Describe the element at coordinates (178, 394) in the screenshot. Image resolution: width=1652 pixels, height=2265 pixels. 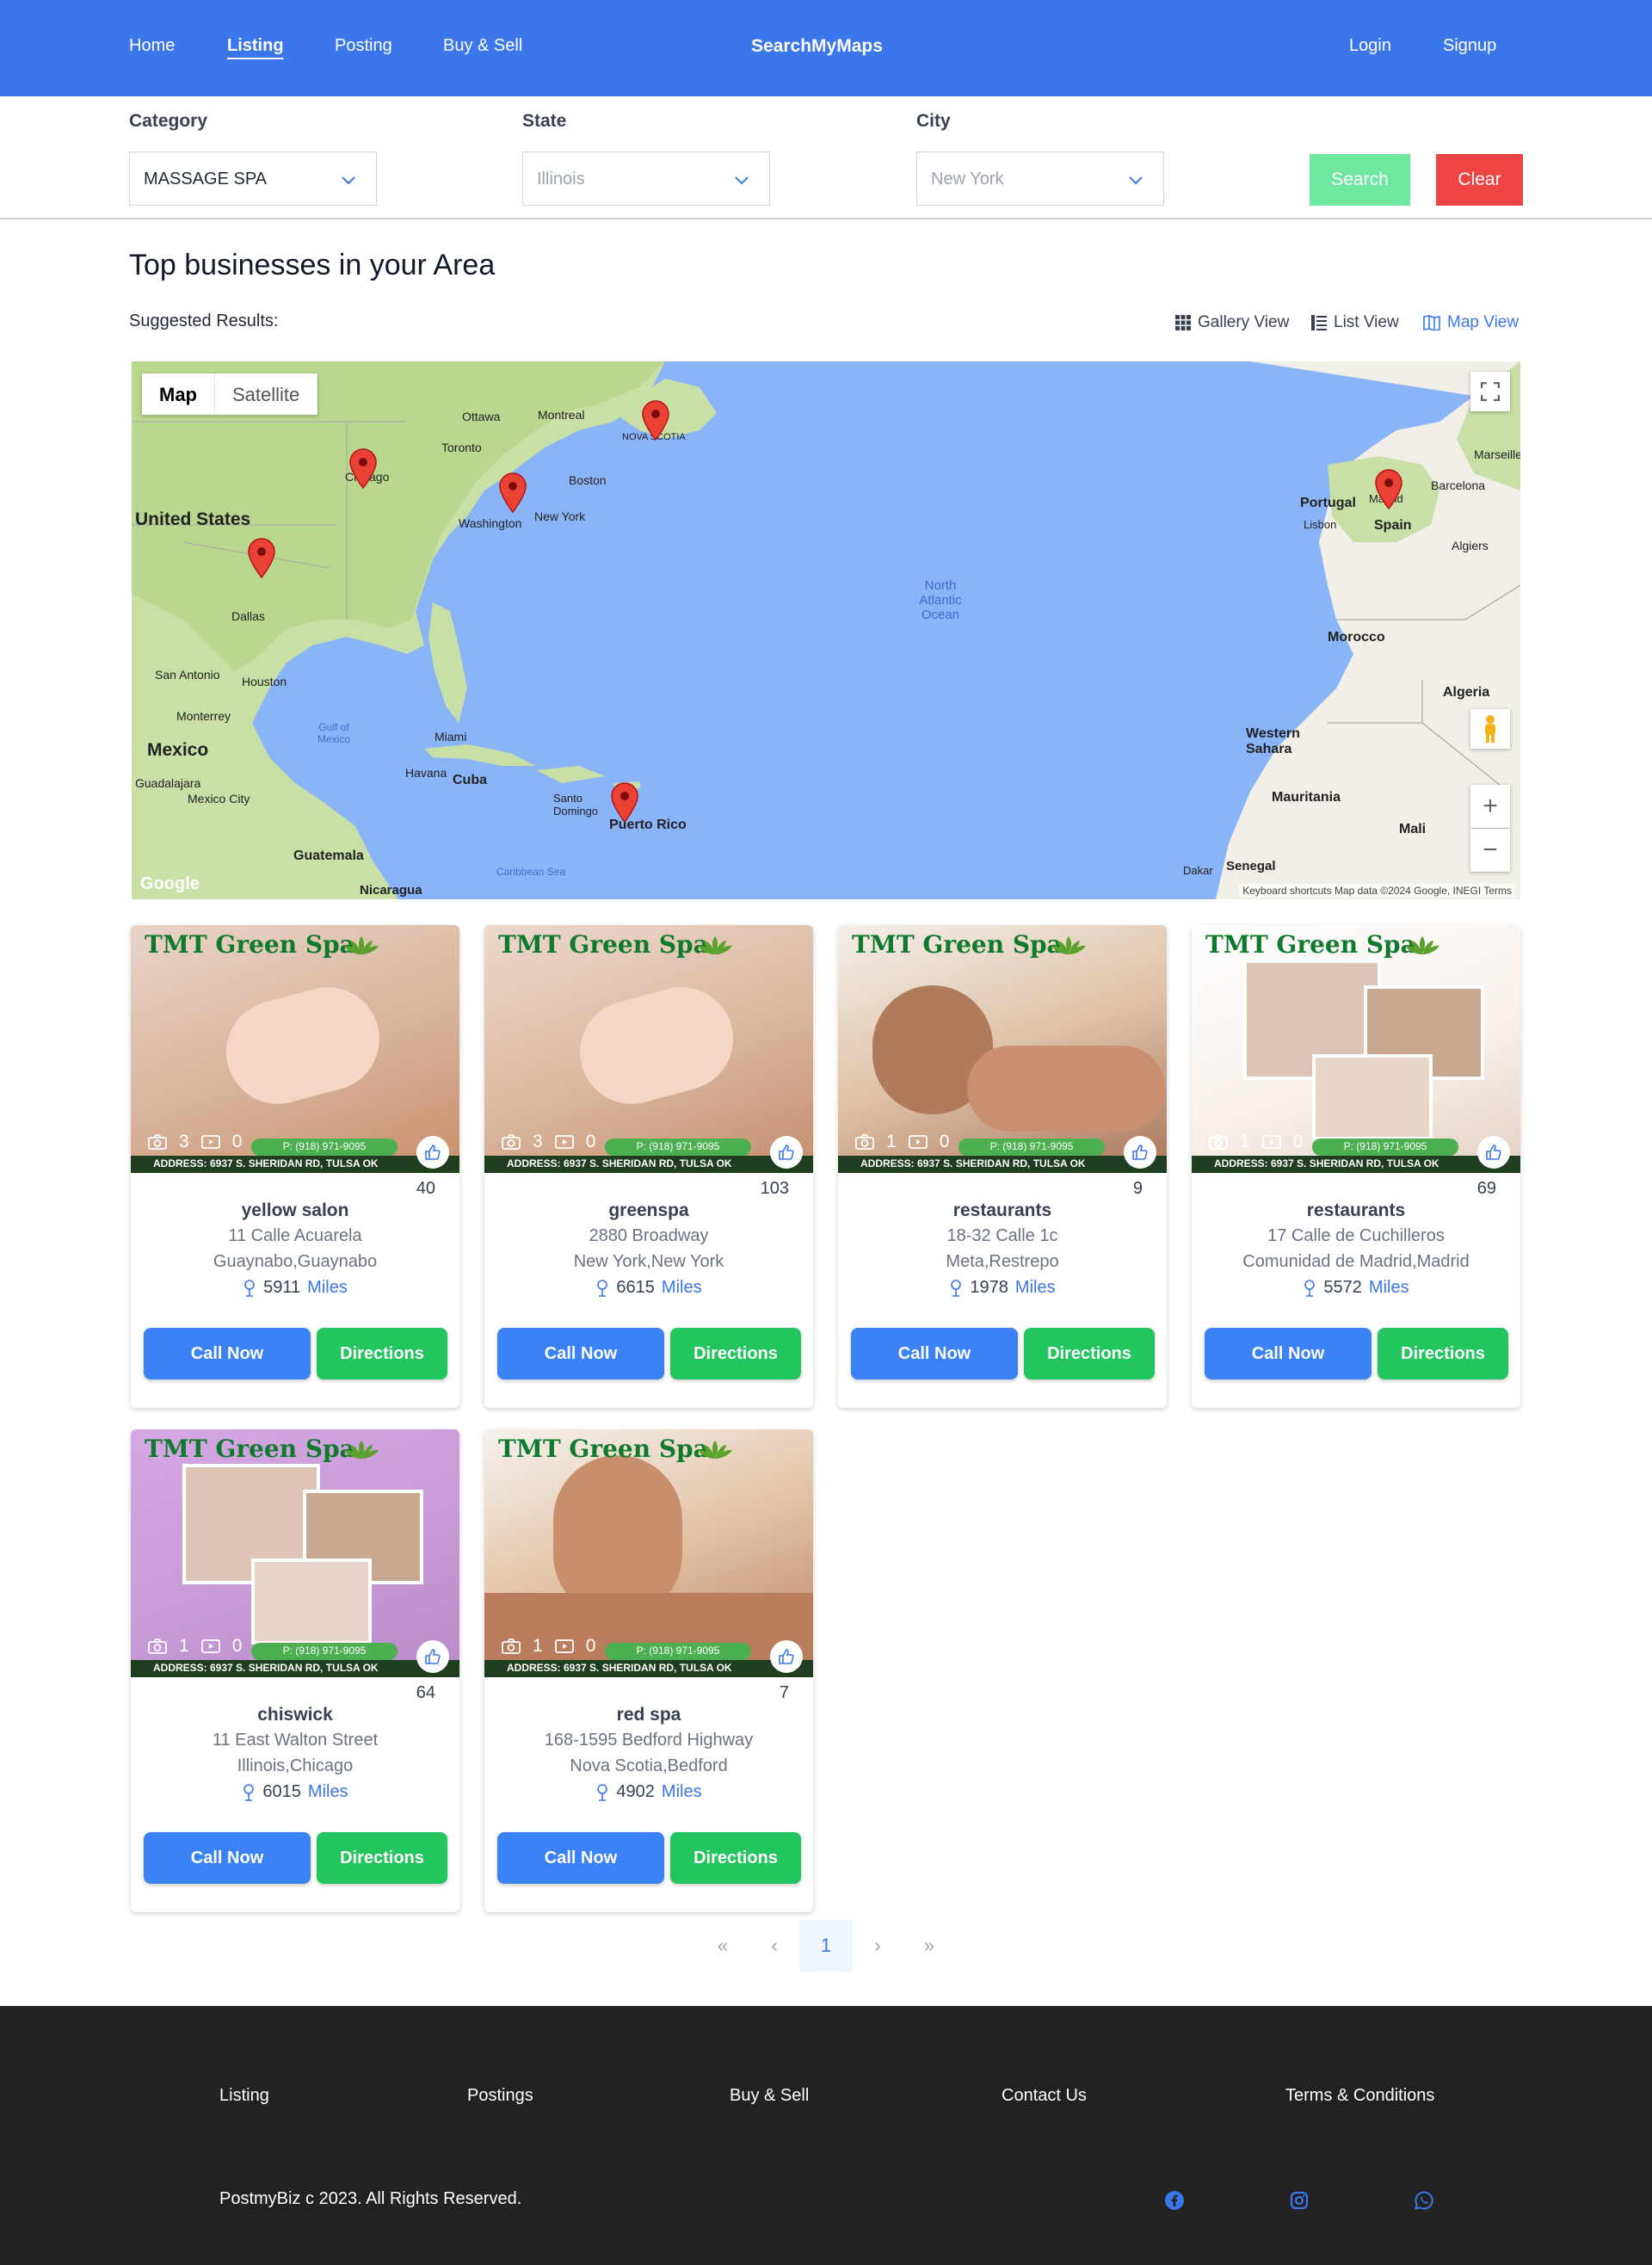
I see `map-type-map-tab: Map` at that location.